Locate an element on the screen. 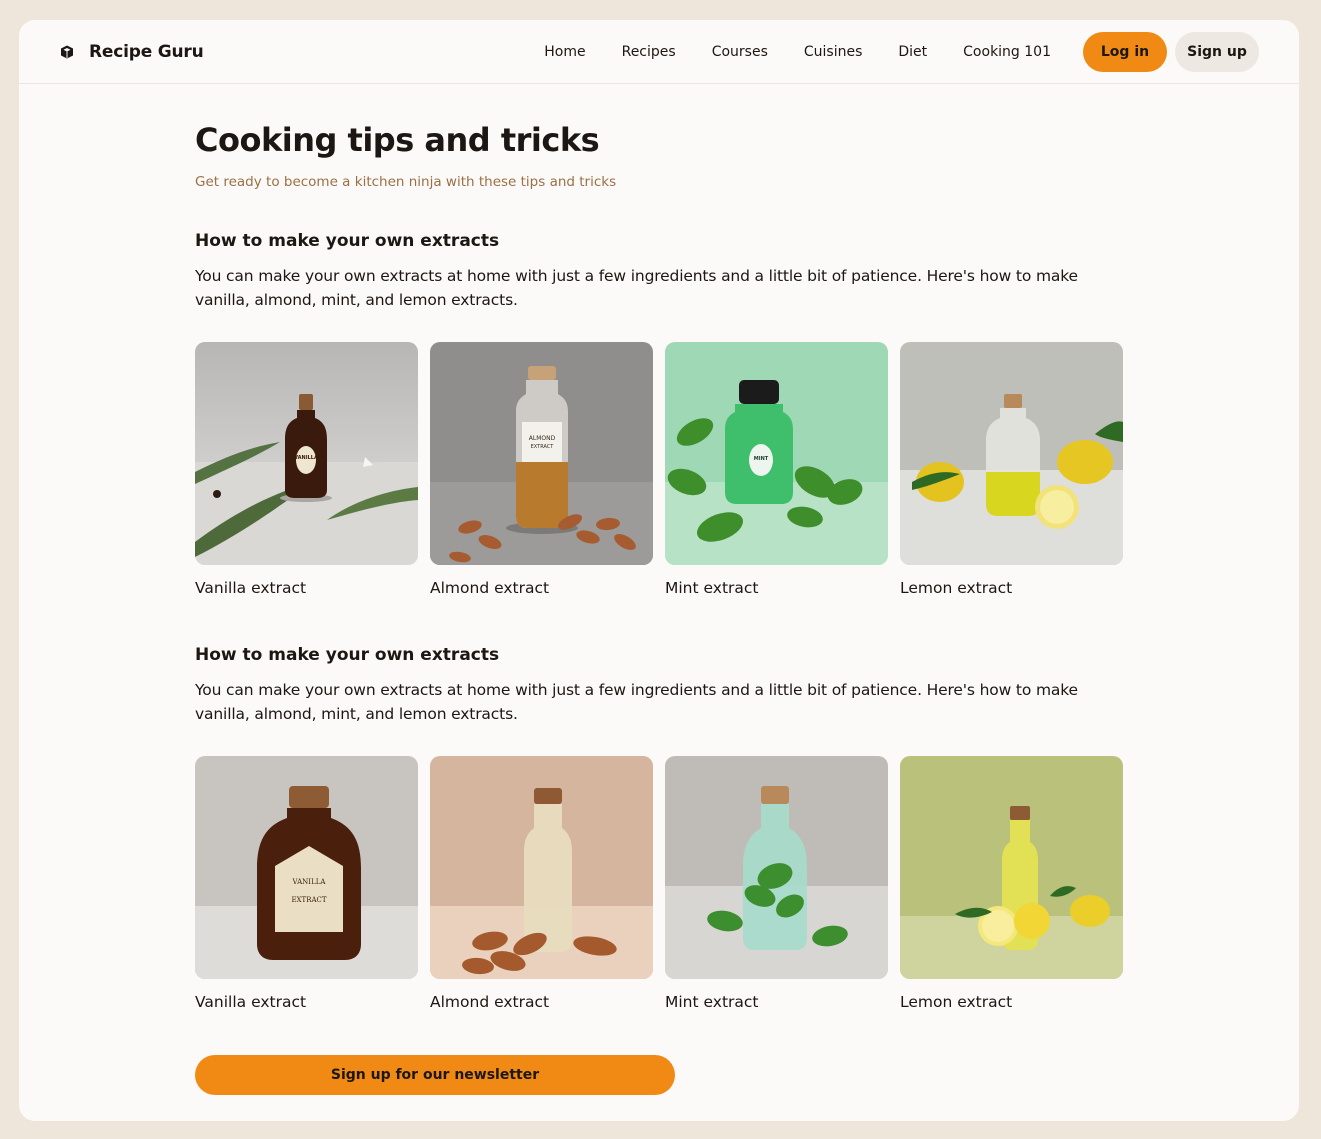 This screenshot has height=1139, width=1321. vanilla-bottle-image: VANILLA EXTRACT is located at coordinates (306, 867).